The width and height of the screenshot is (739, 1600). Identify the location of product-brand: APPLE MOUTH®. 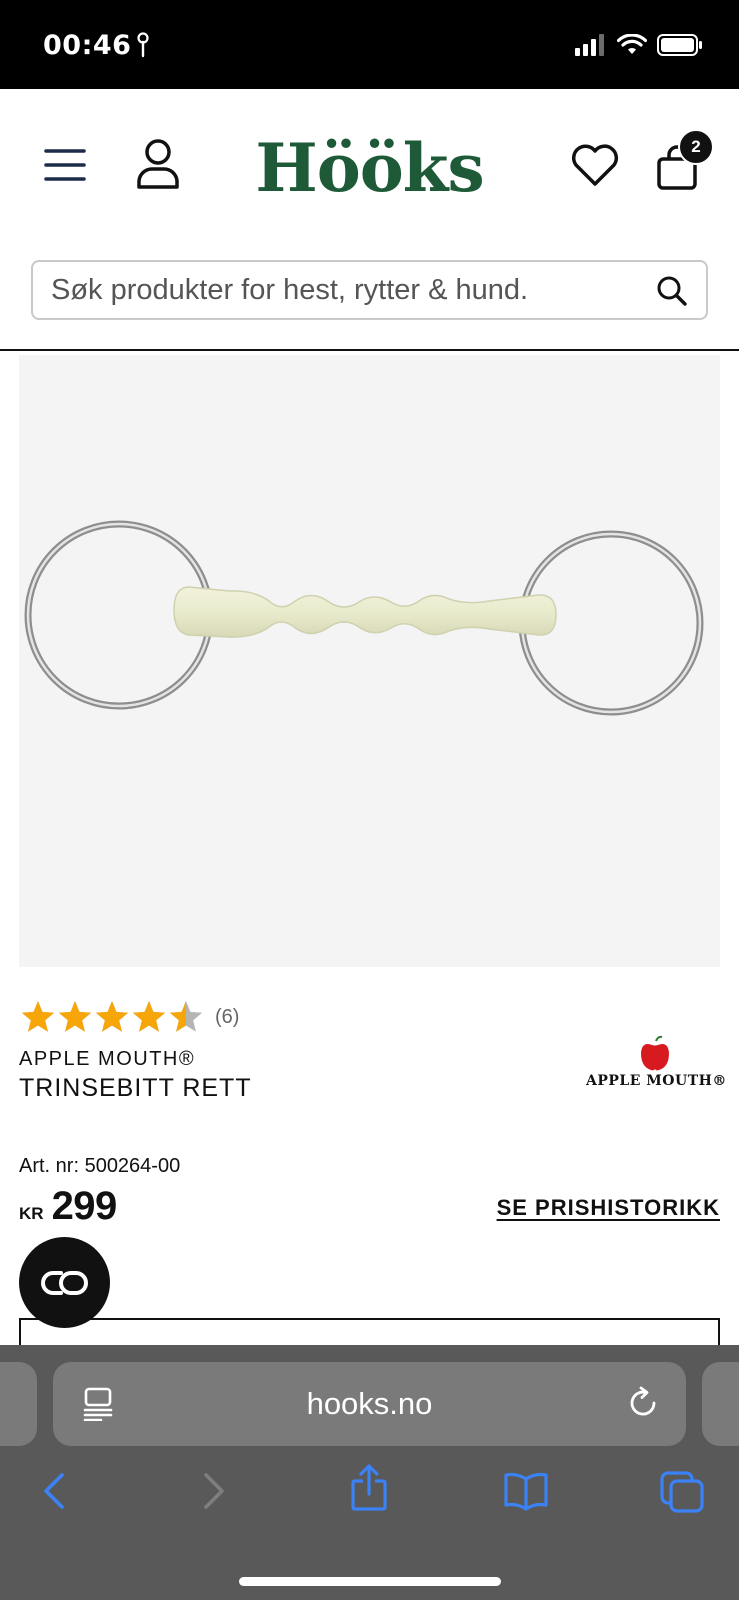
(107, 1059).